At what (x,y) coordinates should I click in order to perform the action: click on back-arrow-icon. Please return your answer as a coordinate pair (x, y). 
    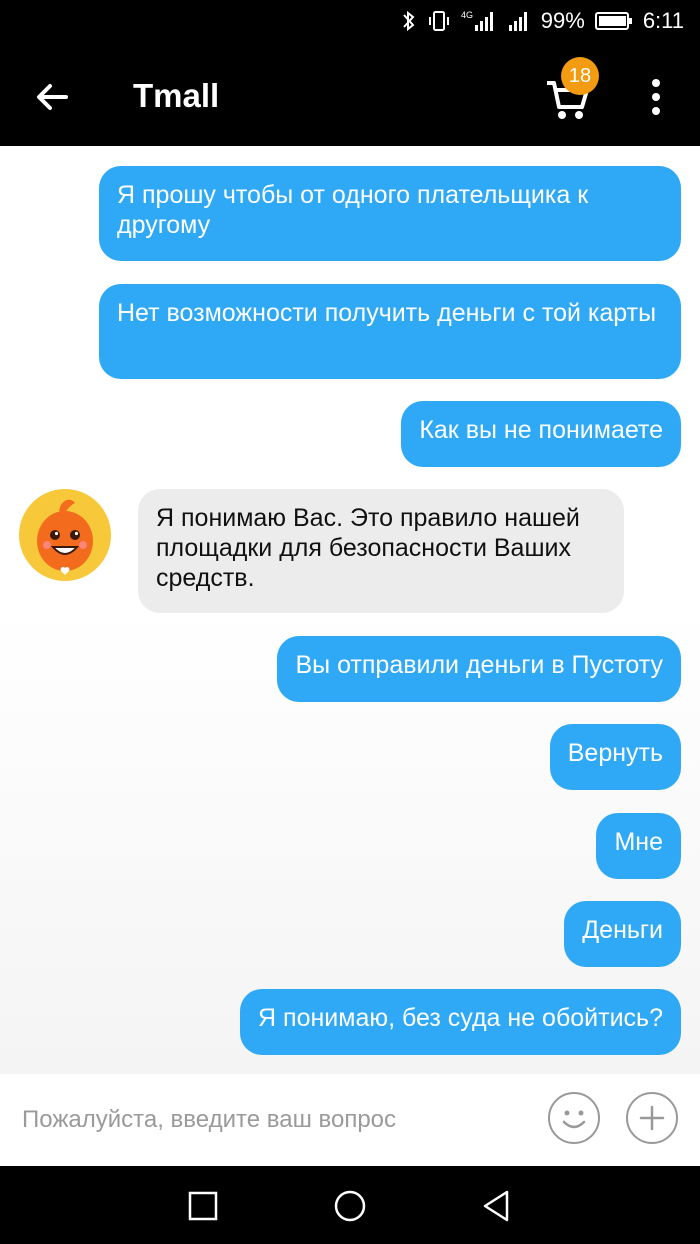
    Looking at the image, I should click on (52, 97).